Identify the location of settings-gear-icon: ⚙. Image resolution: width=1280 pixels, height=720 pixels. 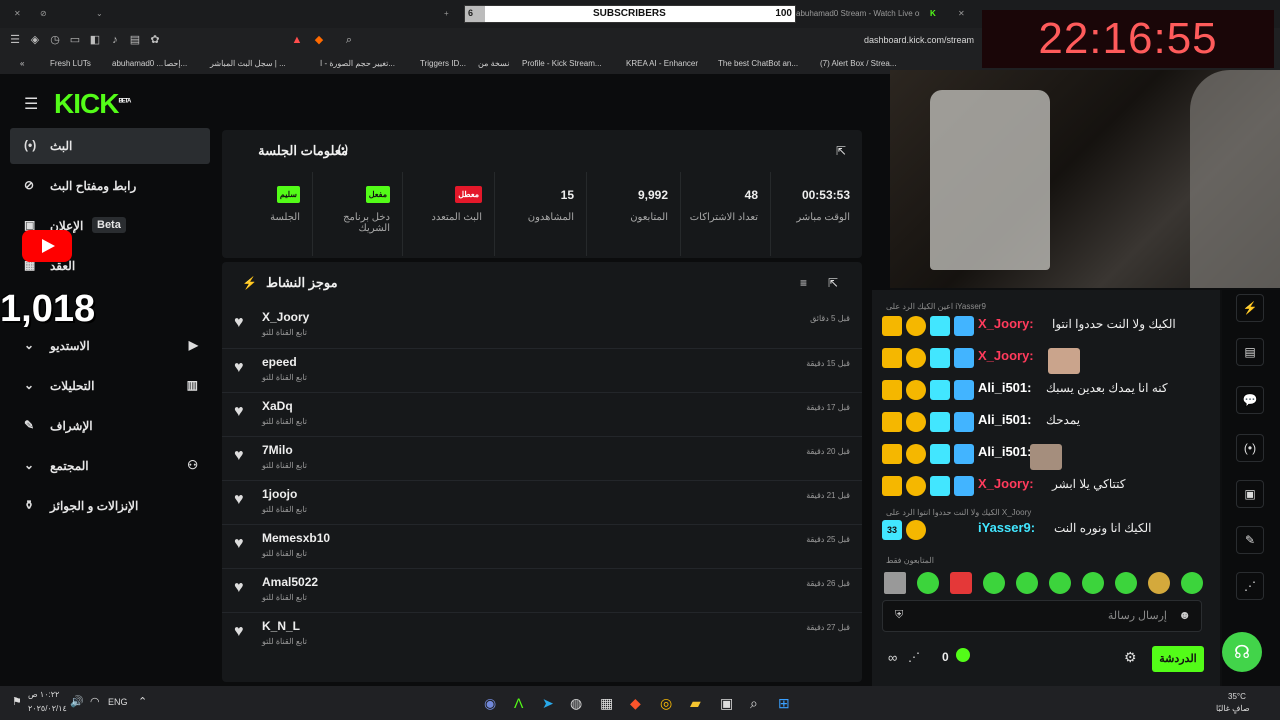
(1130, 657).